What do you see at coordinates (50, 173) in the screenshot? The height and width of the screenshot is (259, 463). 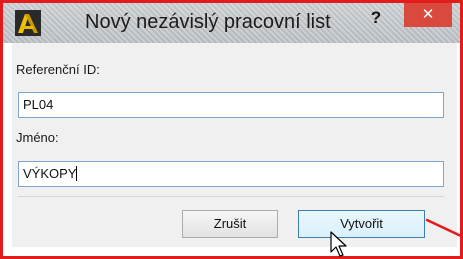 I see `name-value: VÝKOPY` at bounding box center [50, 173].